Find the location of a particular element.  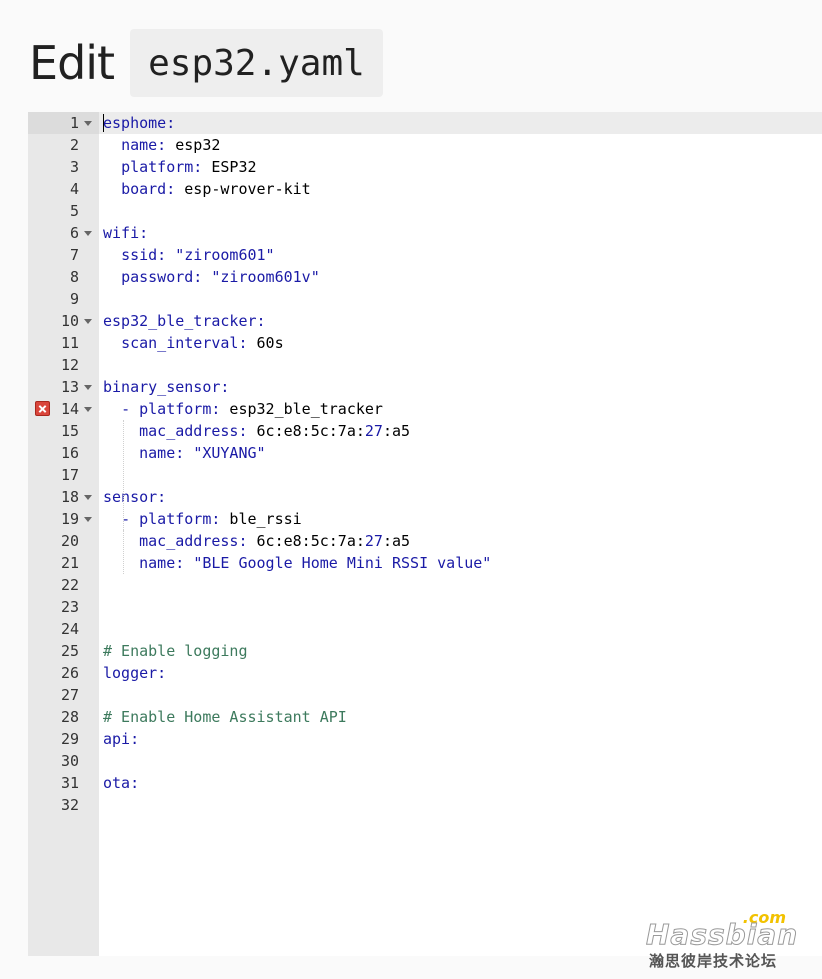

code-line: 27 is located at coordinates (425, 695).